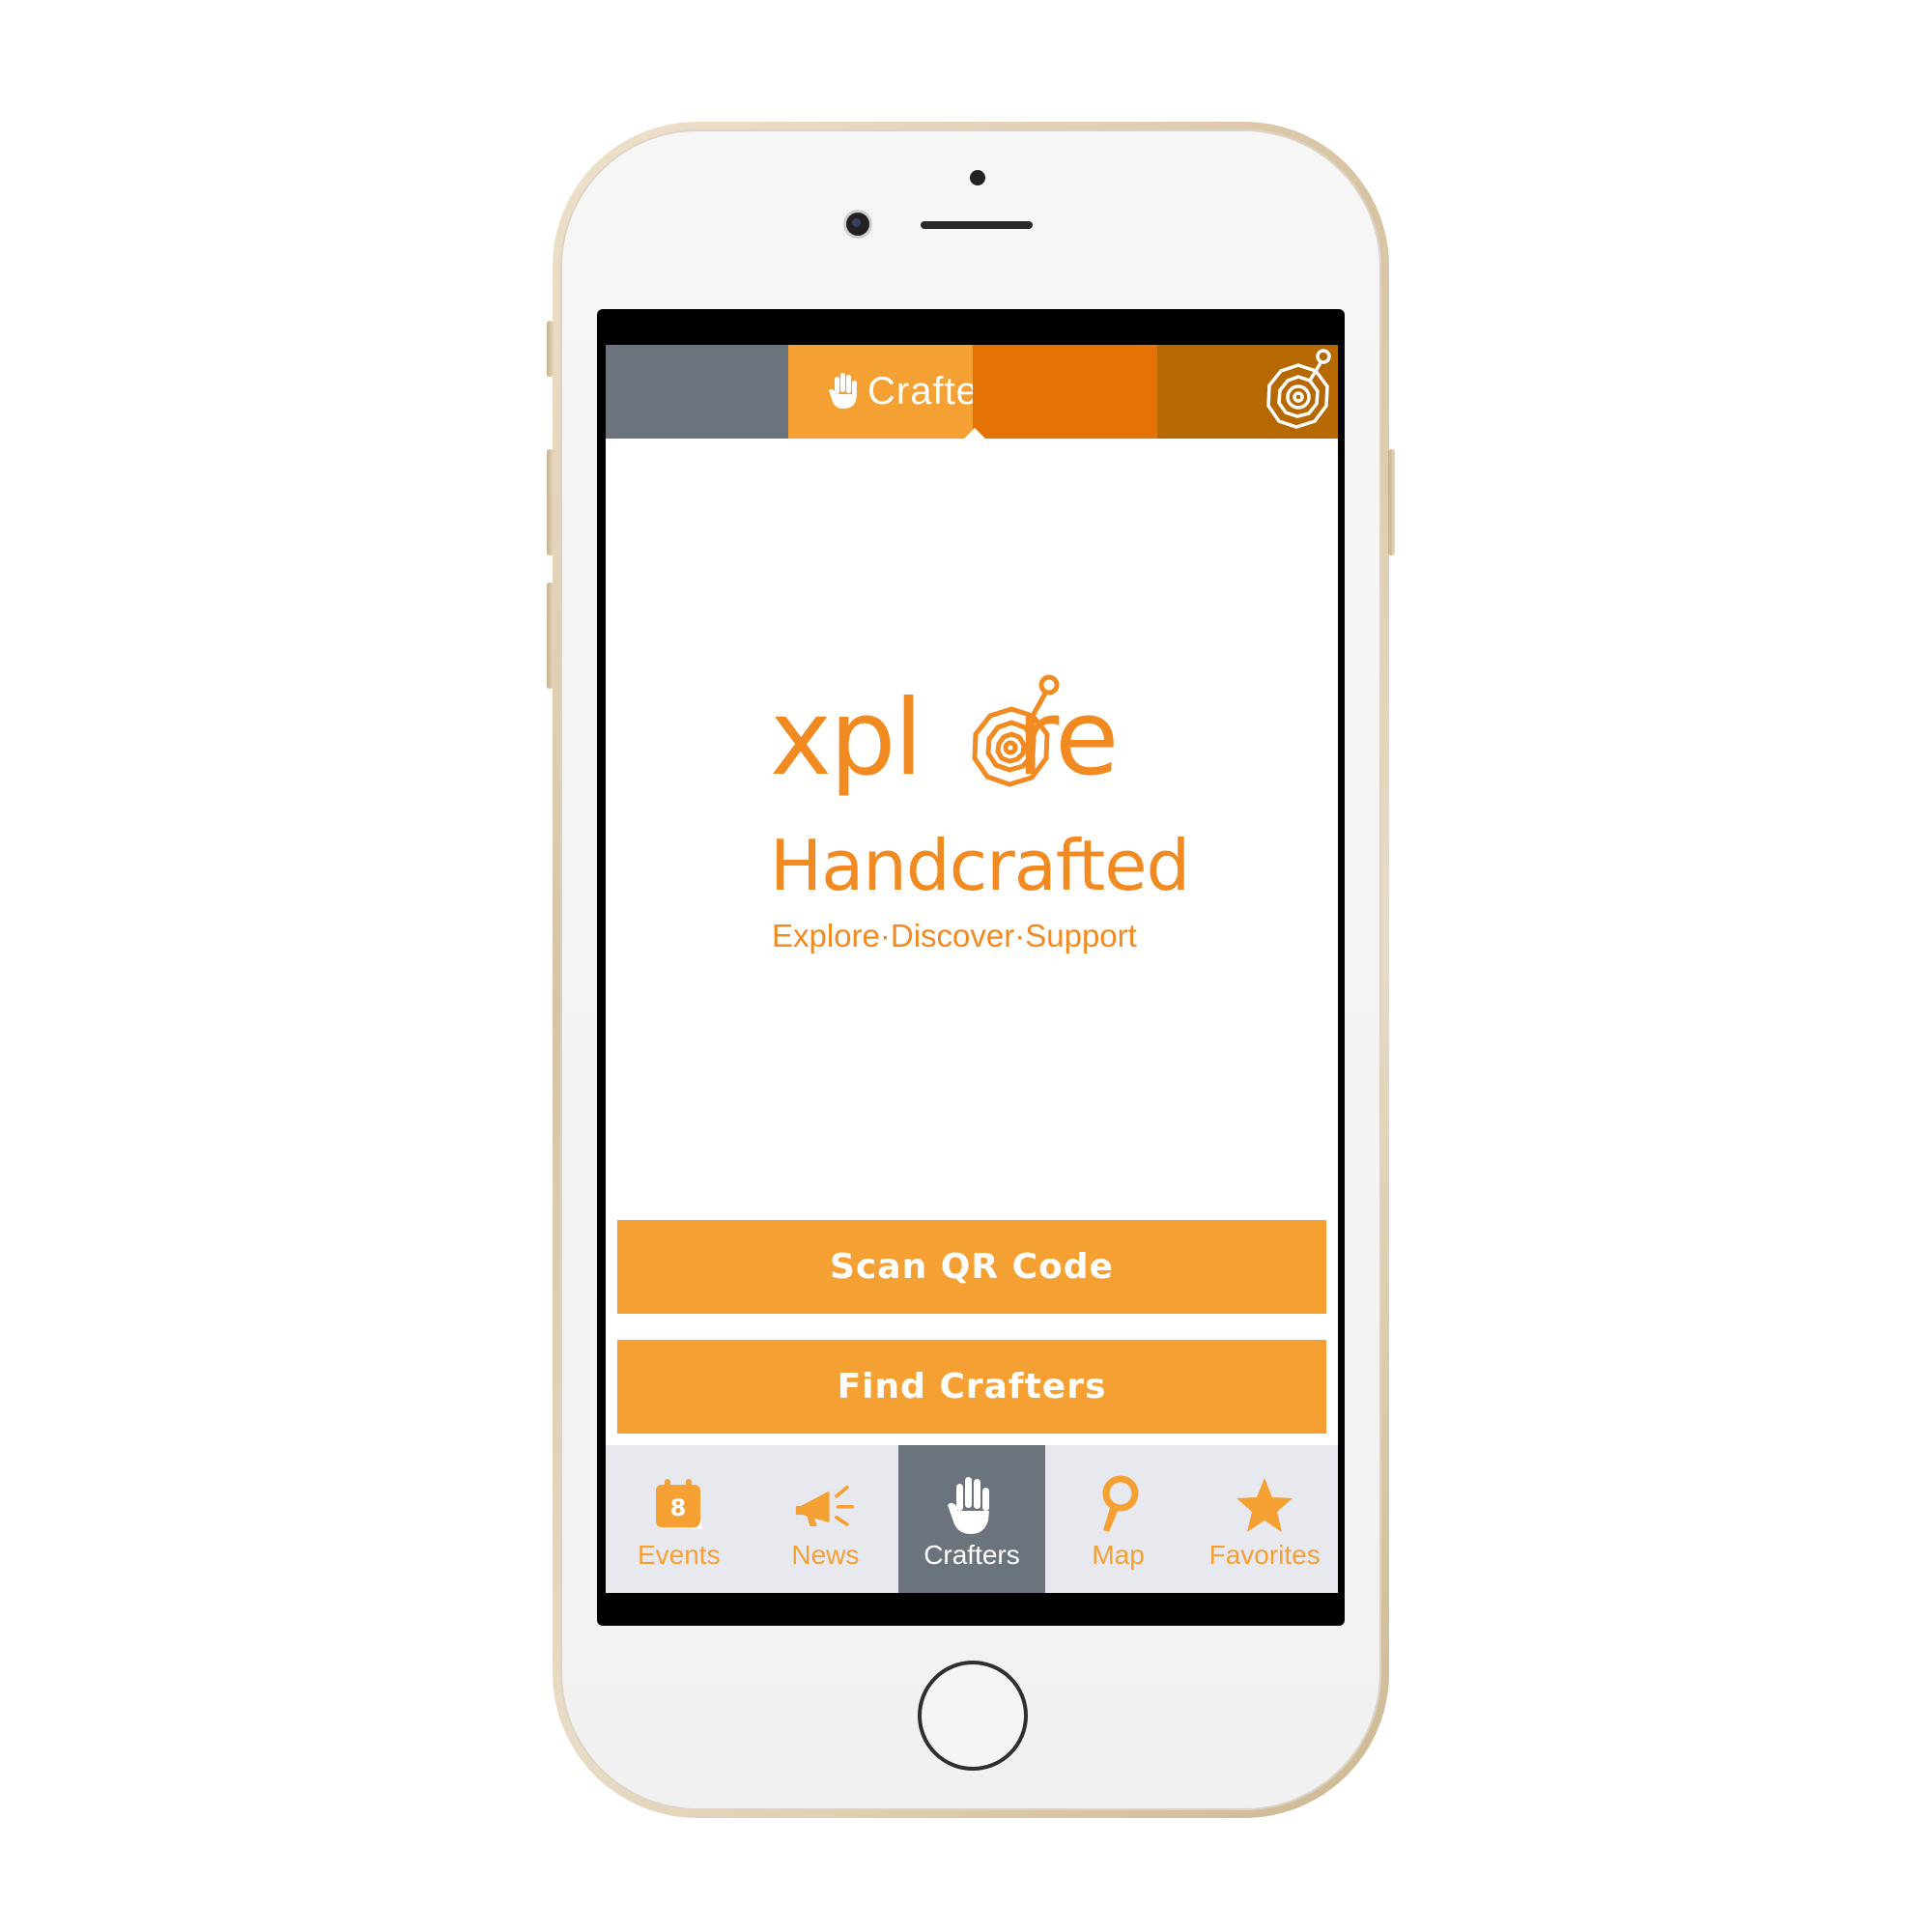  I want to click on tab-map: Map, so click(1118, 1519).